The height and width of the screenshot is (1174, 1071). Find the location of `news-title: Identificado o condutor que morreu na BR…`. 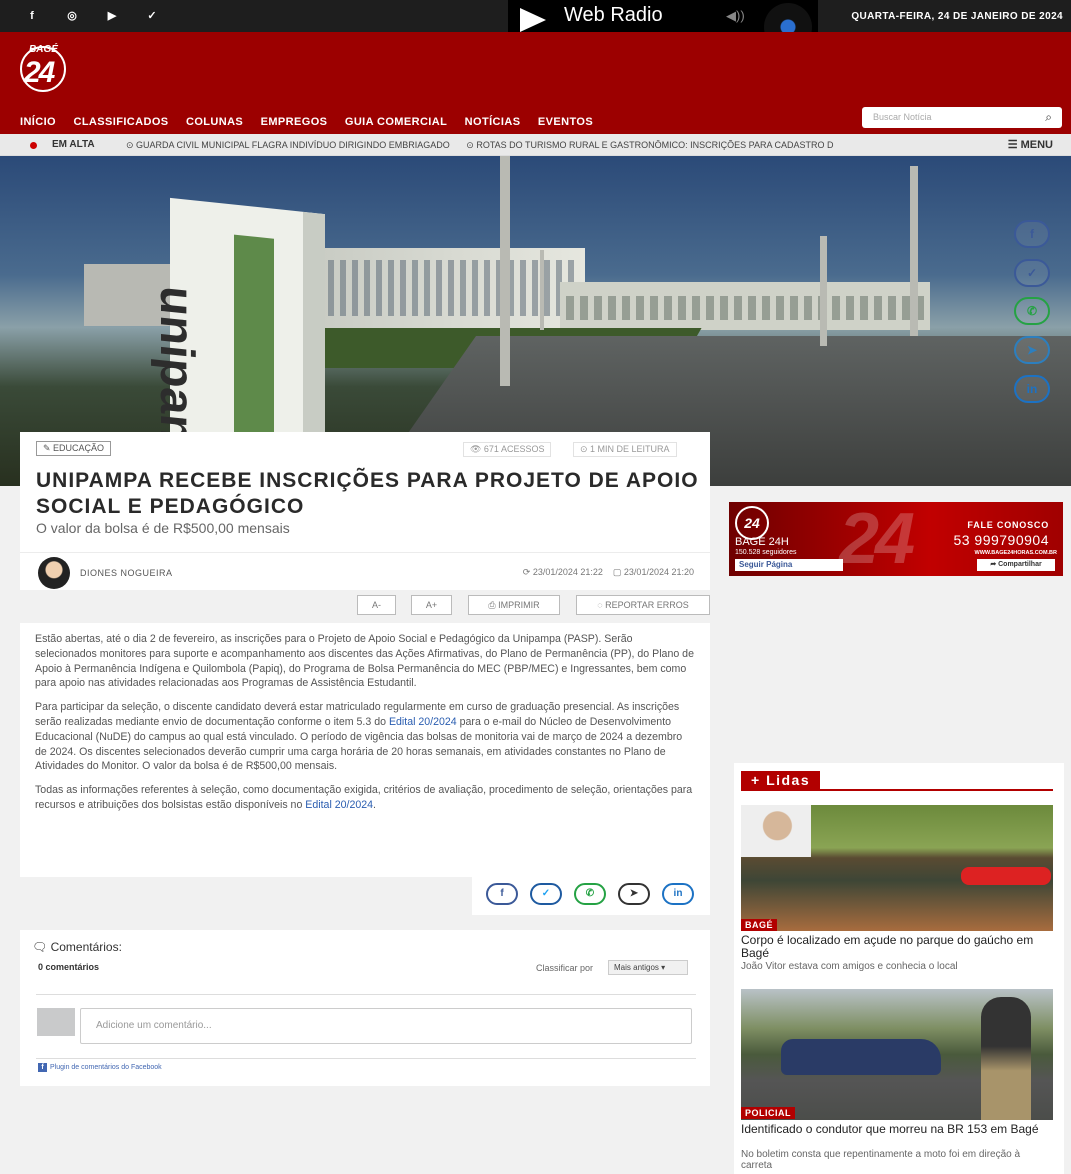

news-title: Identificado o condutor que morreu na BR… is located at coordinates (896, 1129).